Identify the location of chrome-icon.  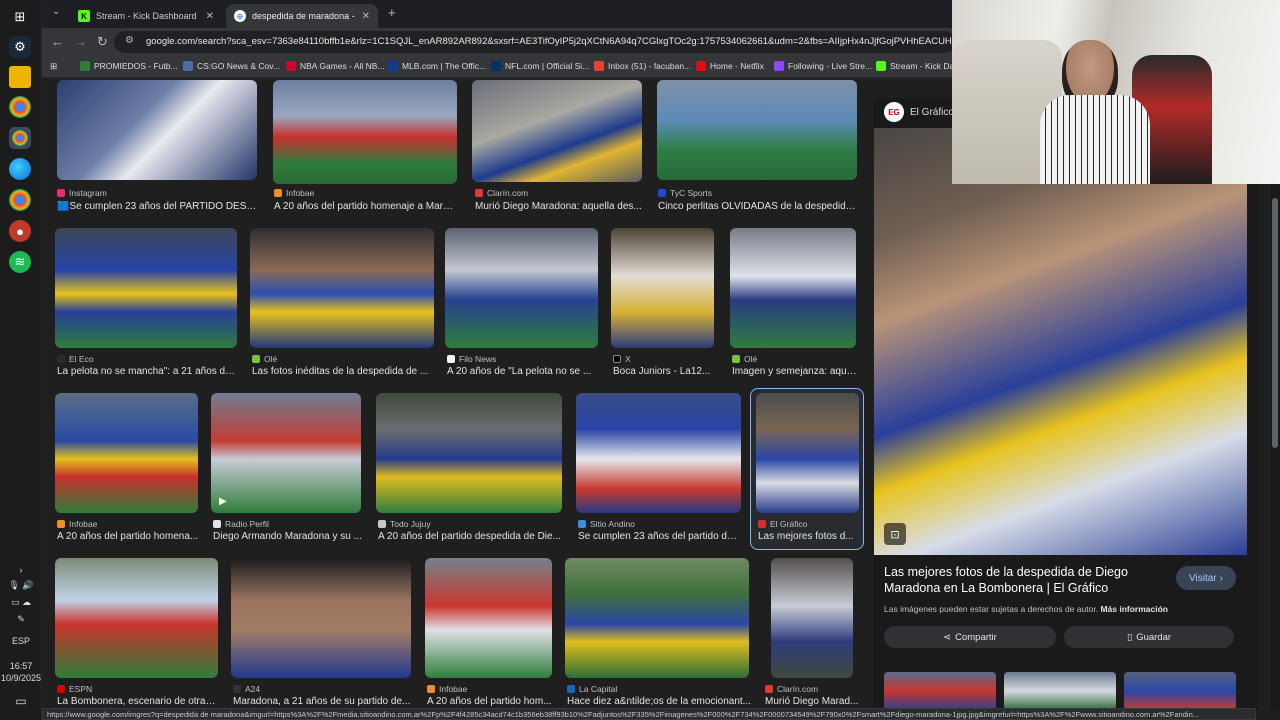
(20, 107).